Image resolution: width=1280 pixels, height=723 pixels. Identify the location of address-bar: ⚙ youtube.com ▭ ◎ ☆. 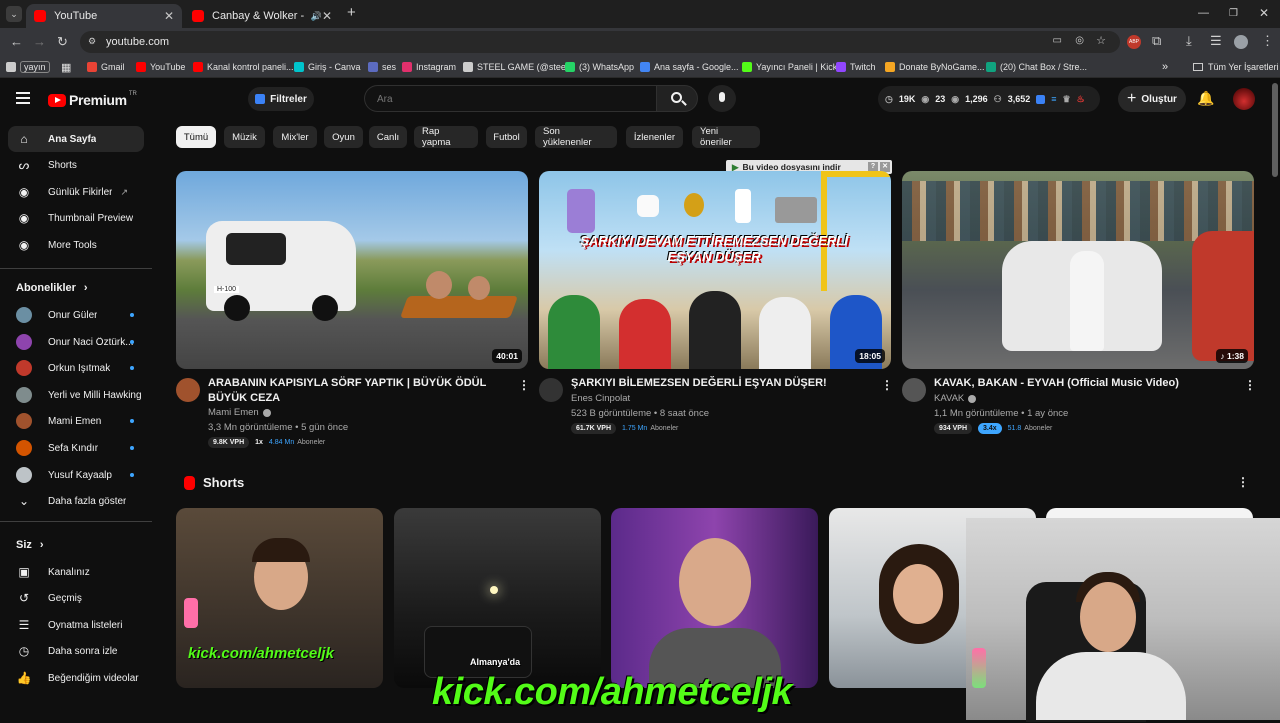
(600, 42).